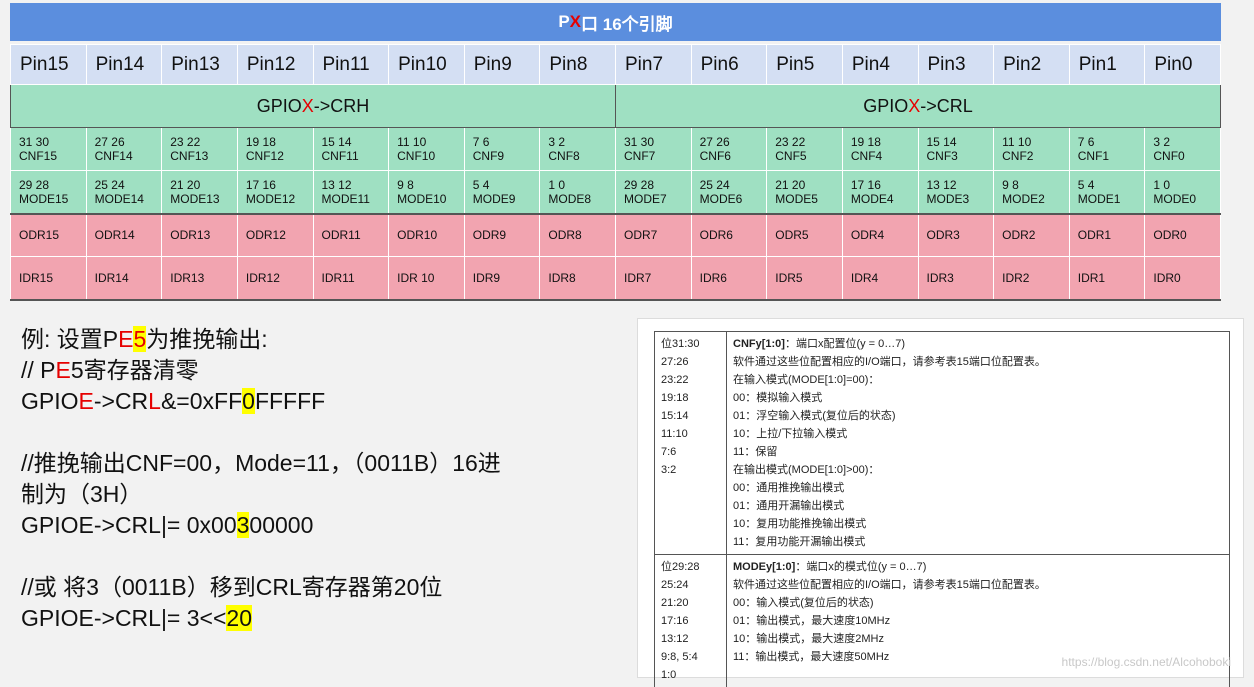 The image size is (1254, 687). What do you see at coordinates (48, 64) in the screenshot?
I see `pin-cell: Pin15` at bounding box center [48, 64].